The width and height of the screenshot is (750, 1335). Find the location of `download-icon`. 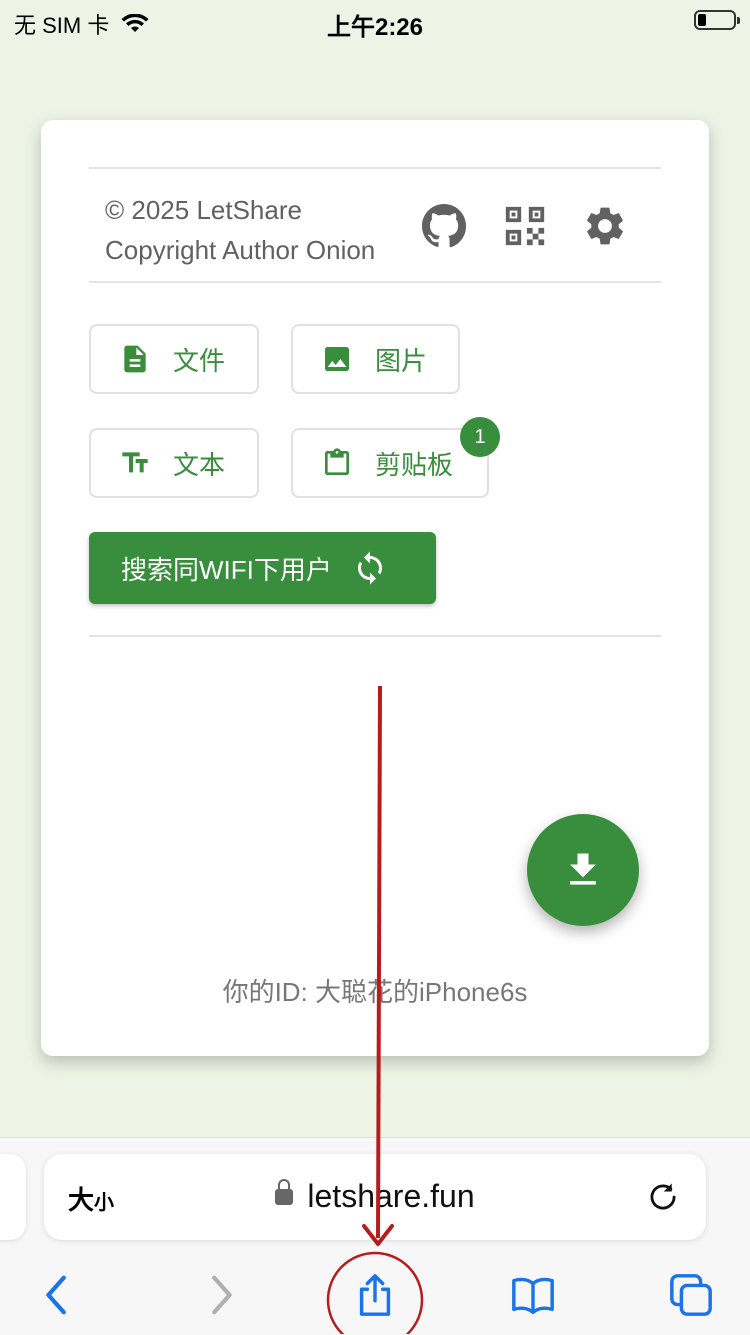

download-icon is located at coordinates (583, 869).